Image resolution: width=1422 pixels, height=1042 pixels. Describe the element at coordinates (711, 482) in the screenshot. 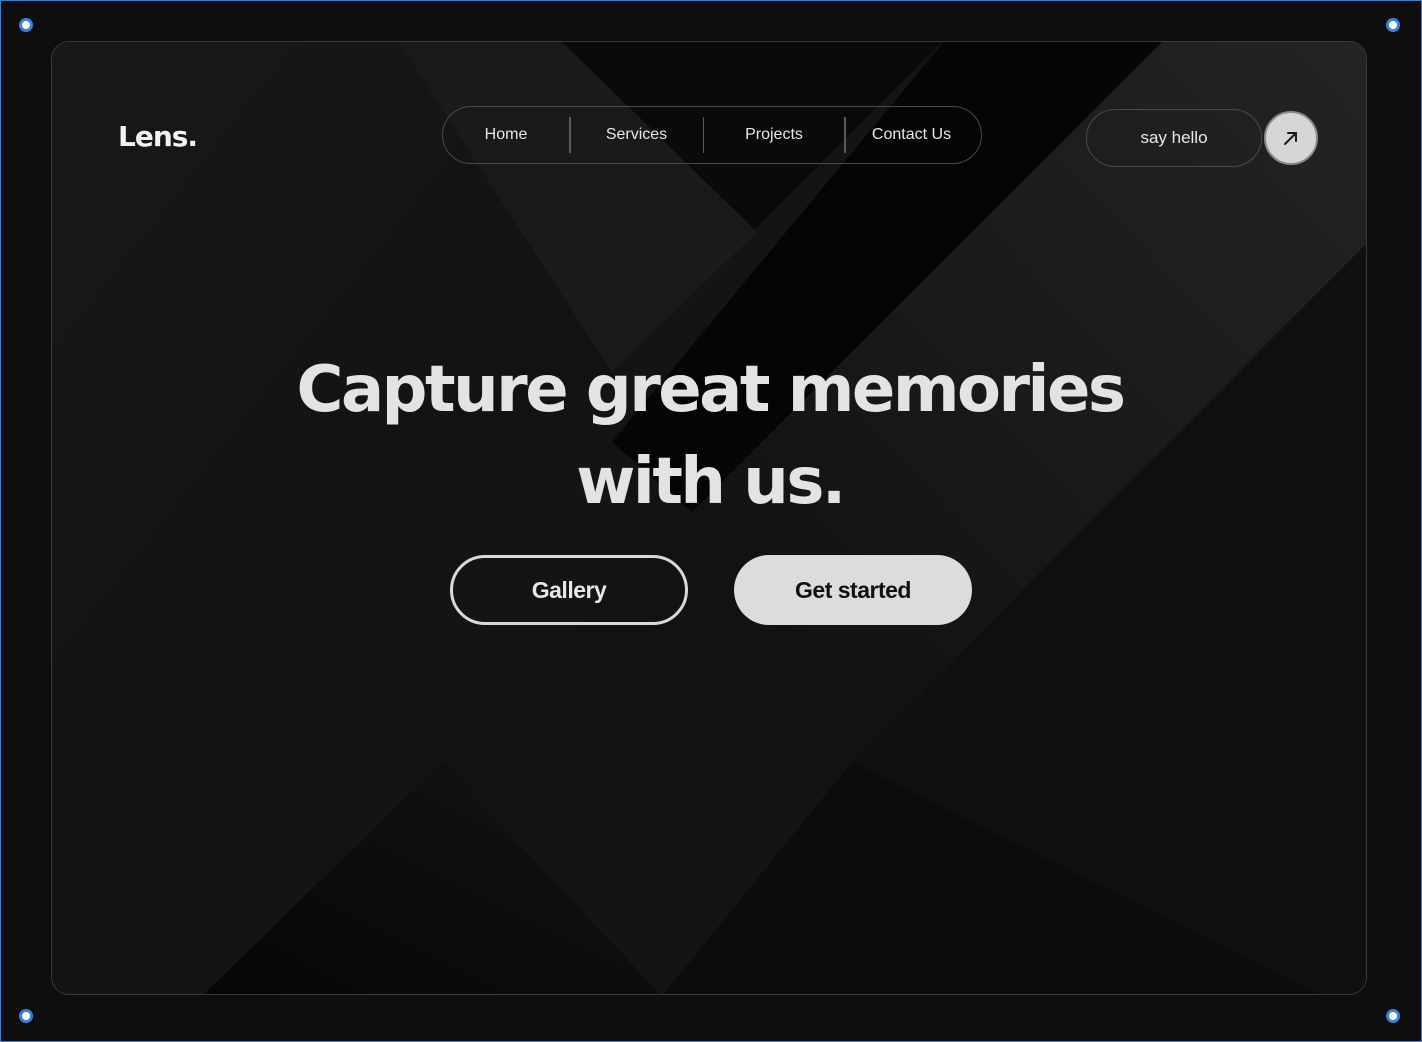

I see `hero-headline-line-2: with us.` at that location.